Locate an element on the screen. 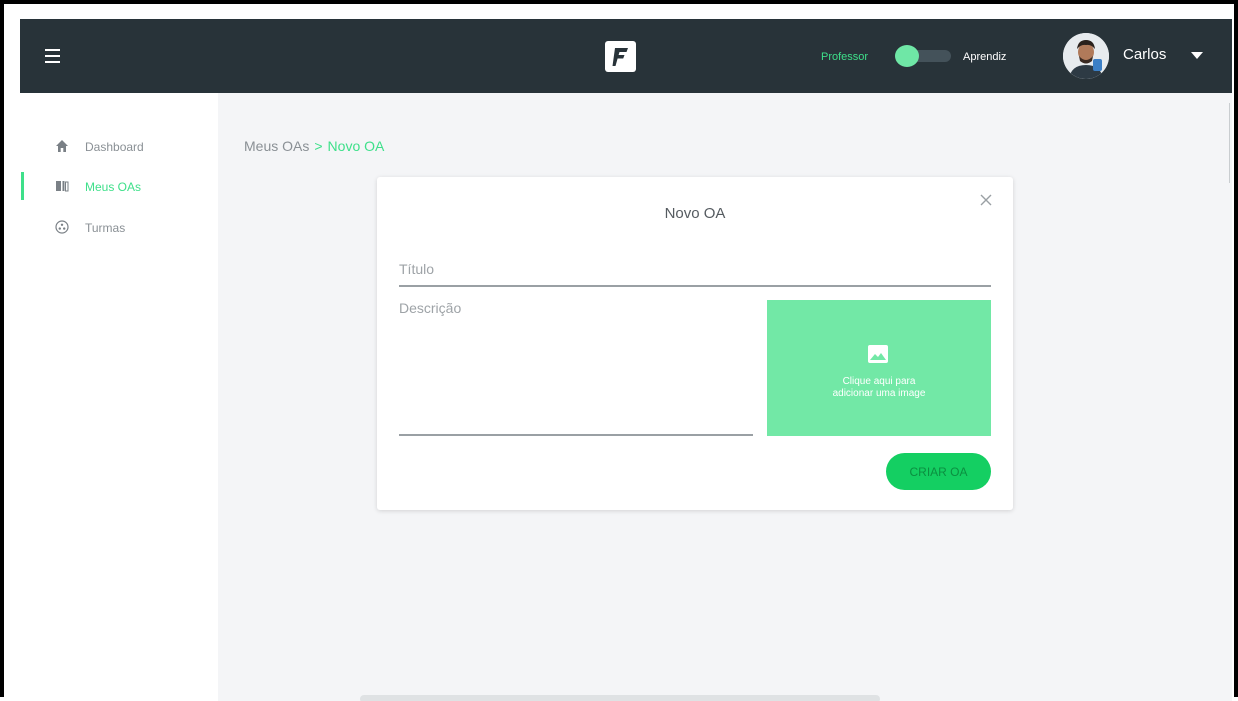 The image size is (1238, 701). description-input is located at coordinates (576, 365).